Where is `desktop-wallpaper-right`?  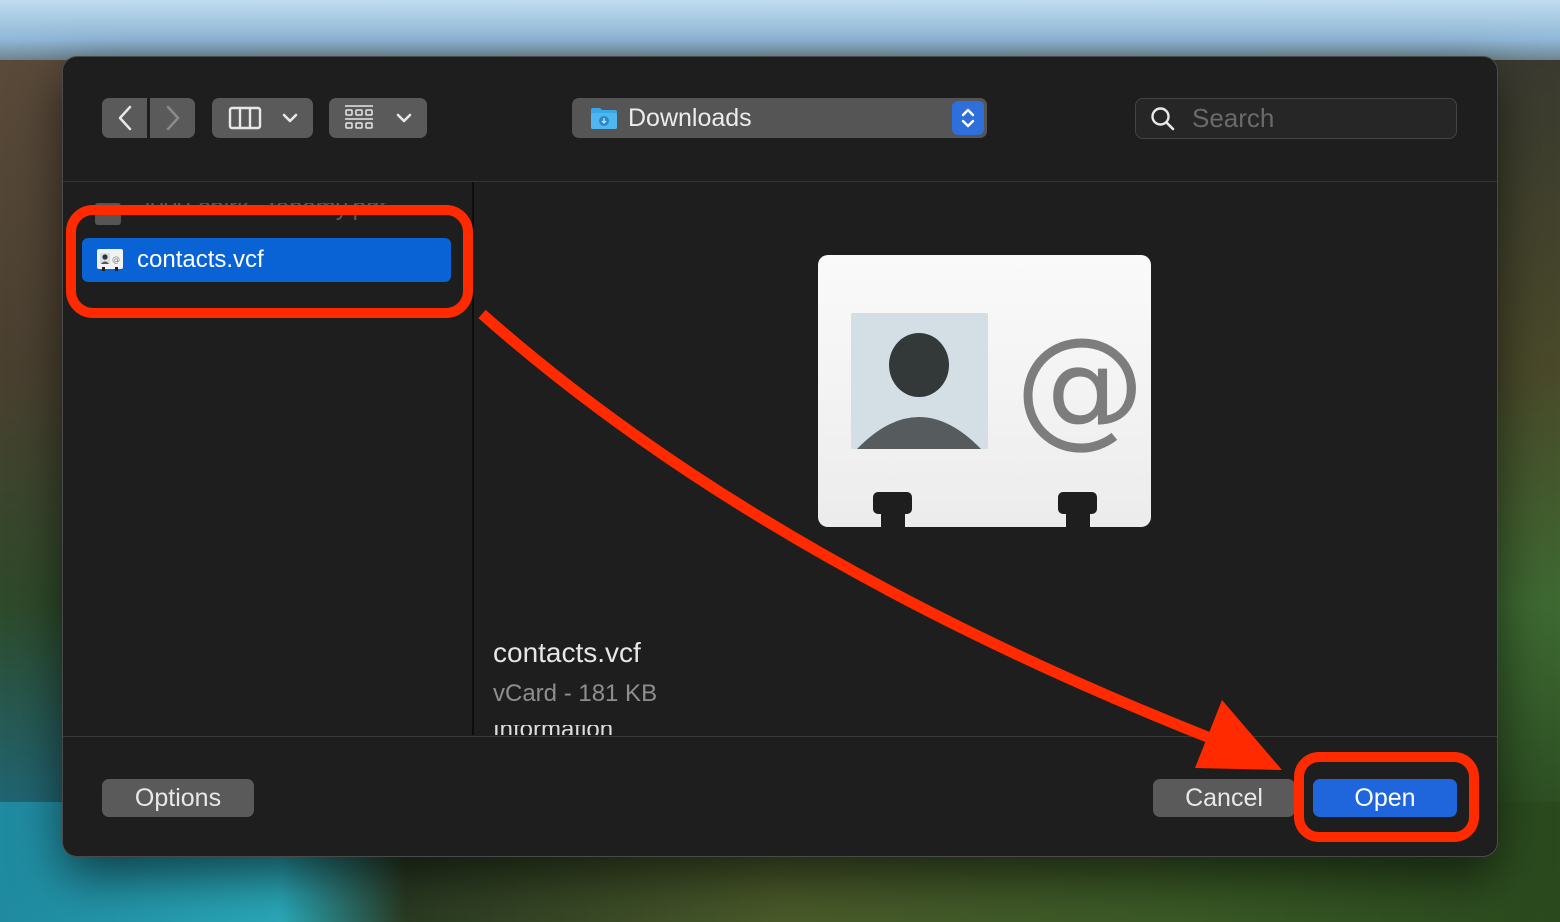 desktop-wallpaper-right is located at coordinates (1525, 450).